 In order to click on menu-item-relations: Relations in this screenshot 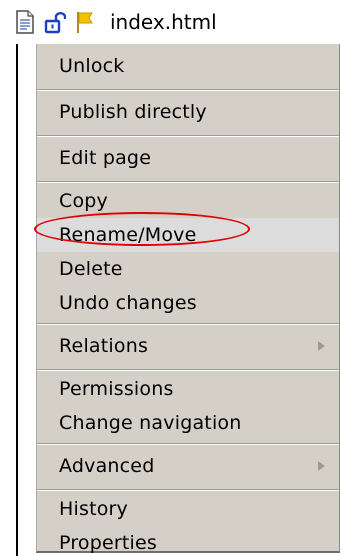, I will do `click(188, 346)`.